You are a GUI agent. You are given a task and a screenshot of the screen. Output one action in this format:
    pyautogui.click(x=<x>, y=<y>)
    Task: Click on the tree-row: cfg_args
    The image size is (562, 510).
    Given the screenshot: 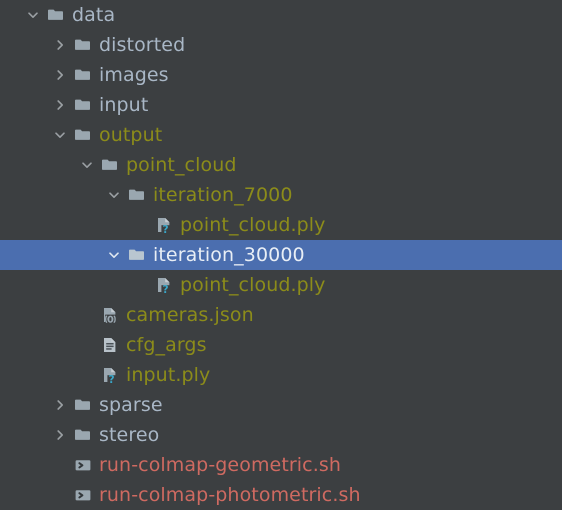 What is the action you would take?
    pyautogui.click(x=281, y=345)
    